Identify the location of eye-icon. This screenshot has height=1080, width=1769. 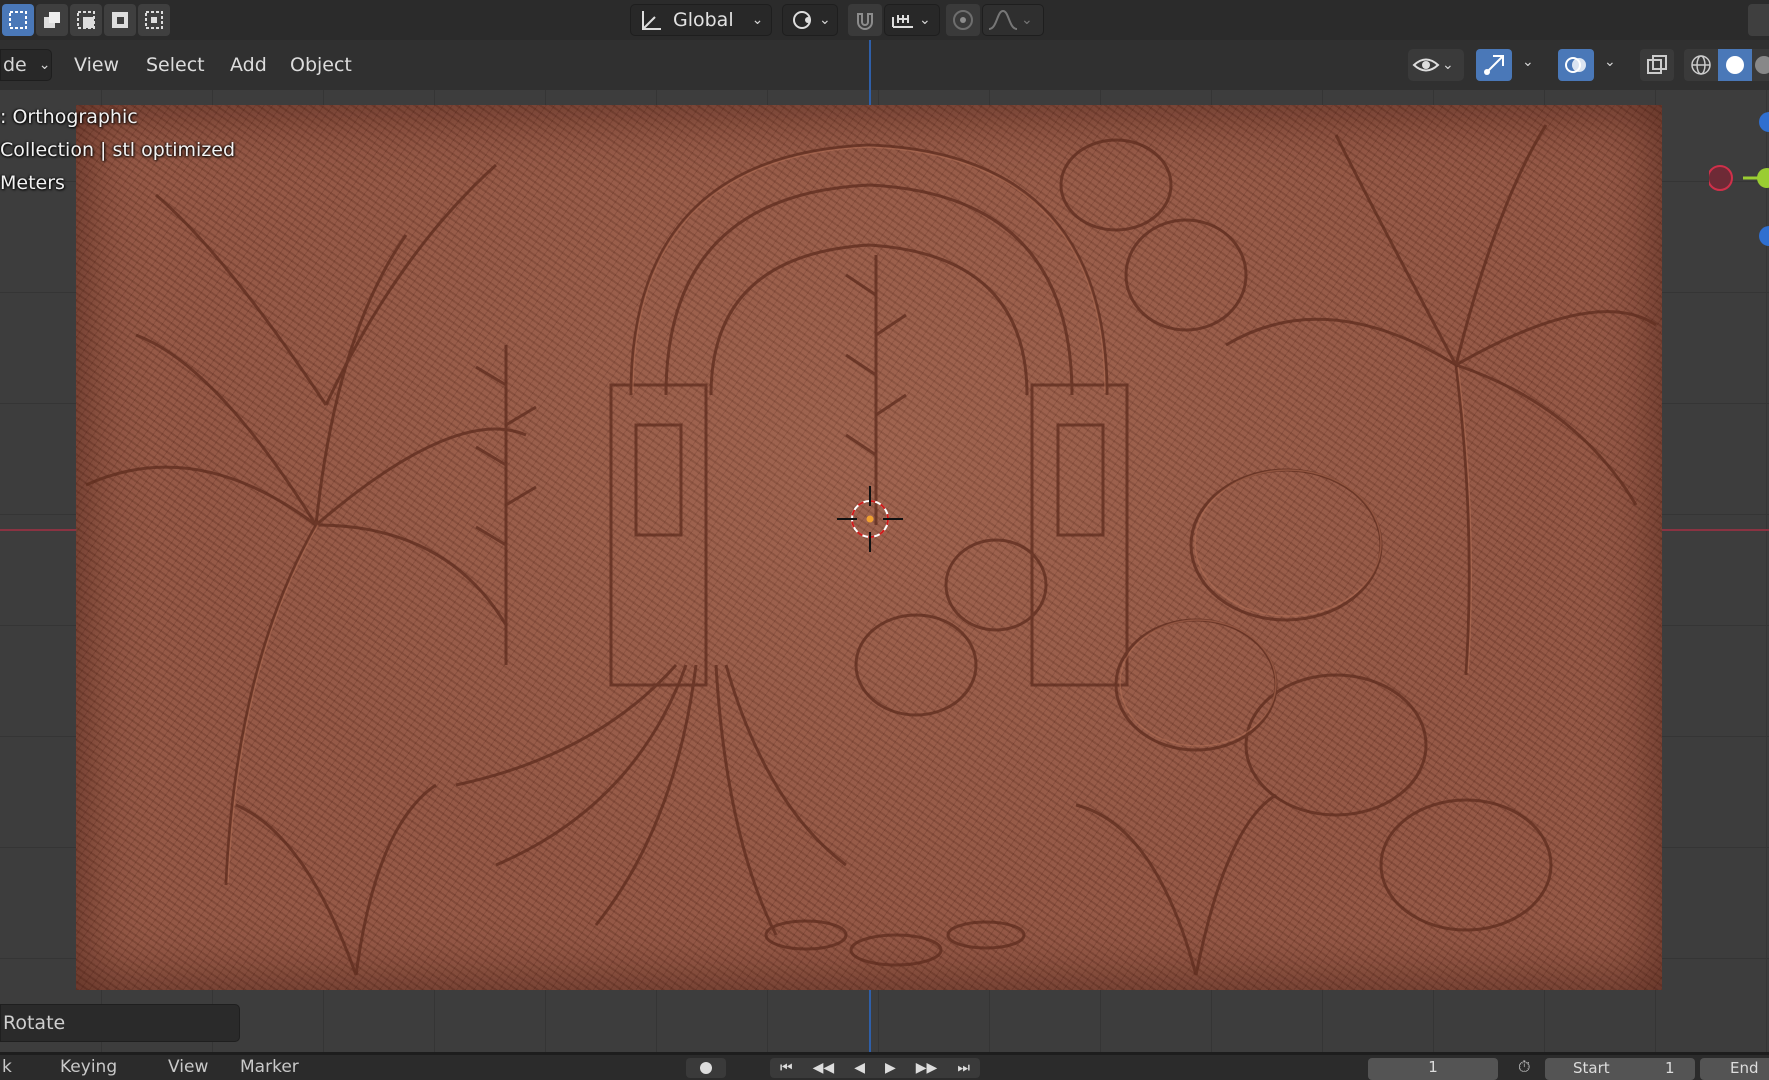
(1426, 65).